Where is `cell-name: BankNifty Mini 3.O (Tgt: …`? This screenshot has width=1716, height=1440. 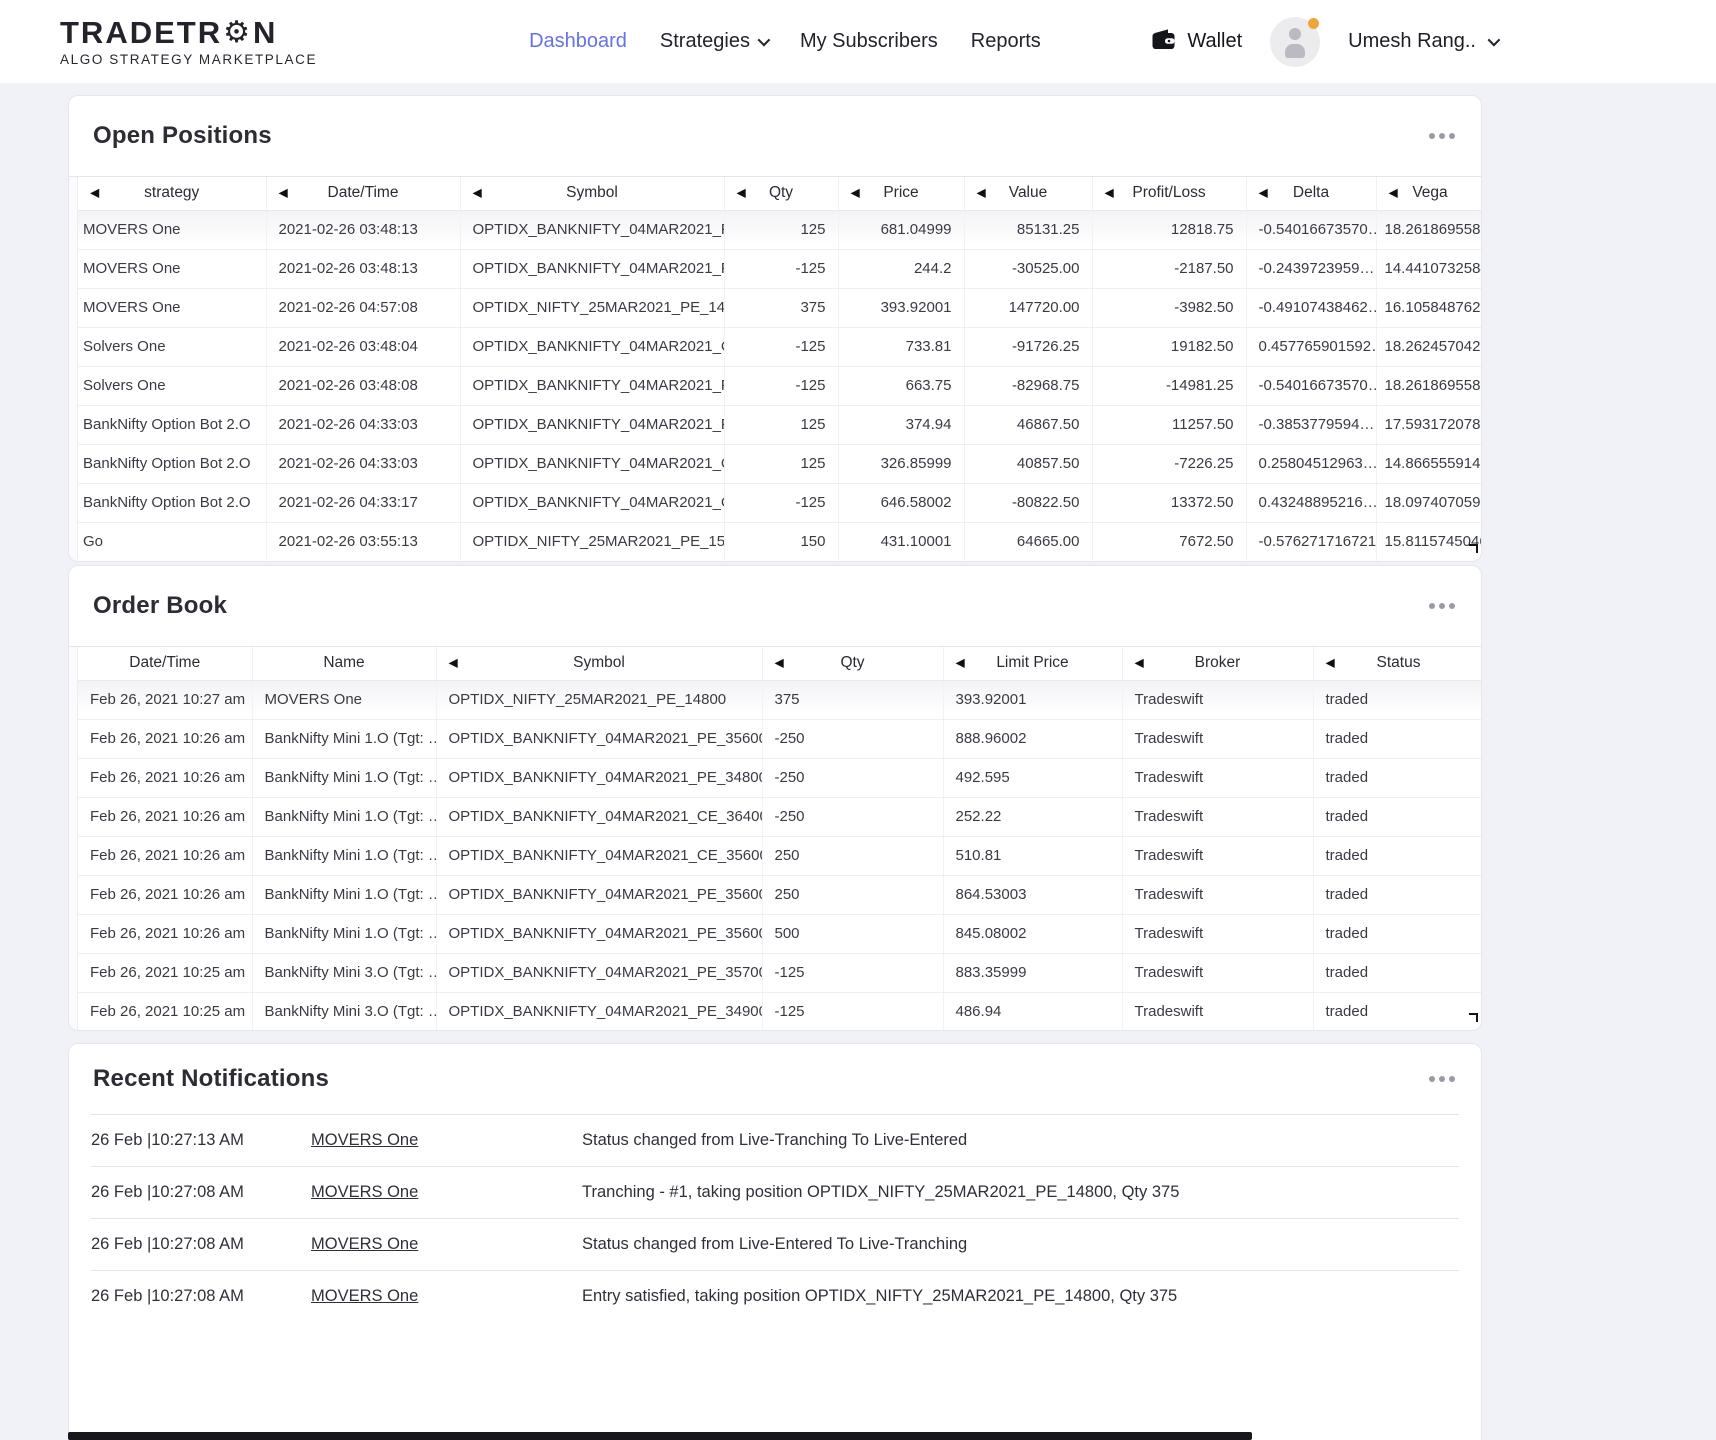 cell-name: BankNifty Mini 3.O (Tgt: … is located at coordinates (344, 973).